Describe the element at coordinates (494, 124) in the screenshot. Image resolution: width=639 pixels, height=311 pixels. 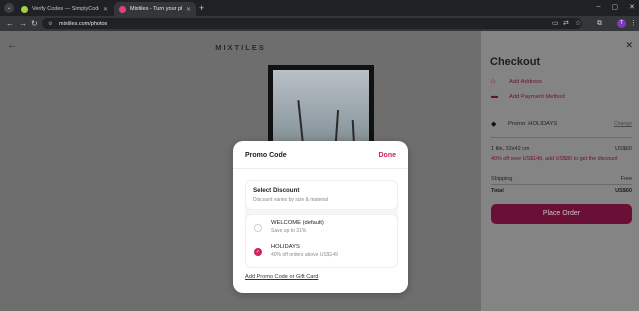
I see `tag-icon: ◆` at that location.